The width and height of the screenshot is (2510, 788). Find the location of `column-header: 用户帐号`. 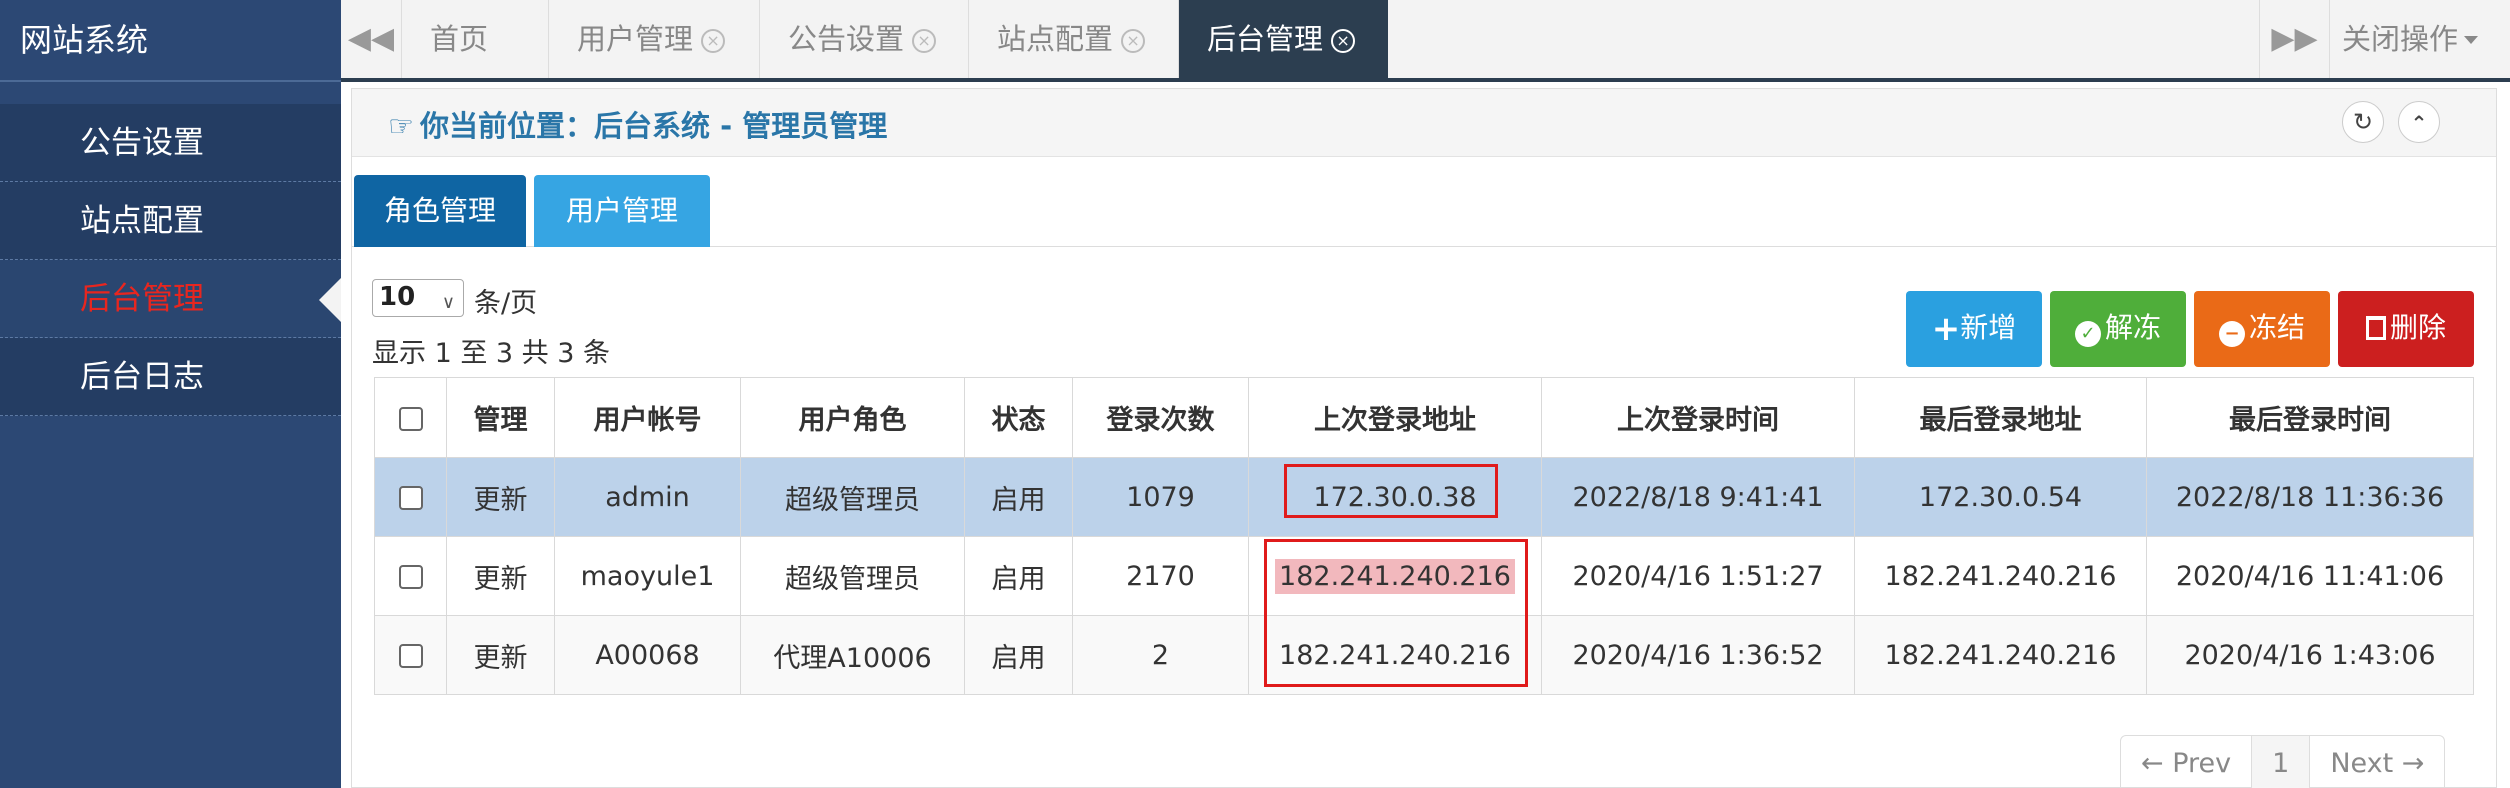

column-header: 用户帐号 is located at coordinates (647, 417).